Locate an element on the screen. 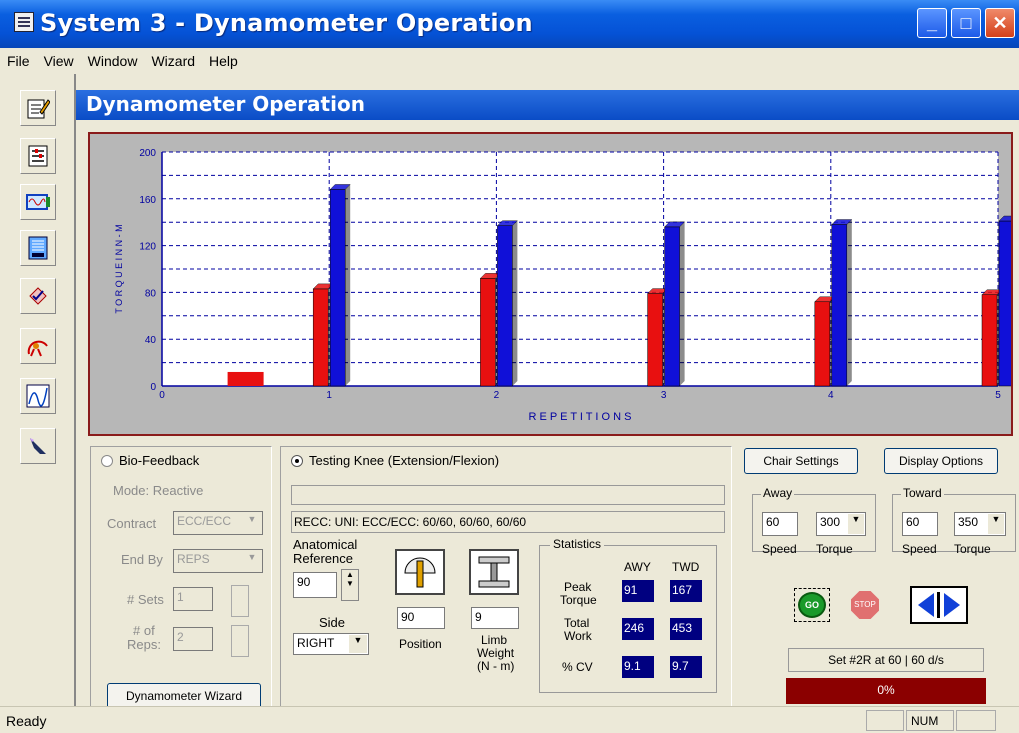  toward-torque-value: 350 is located at coordinates (968, 522).